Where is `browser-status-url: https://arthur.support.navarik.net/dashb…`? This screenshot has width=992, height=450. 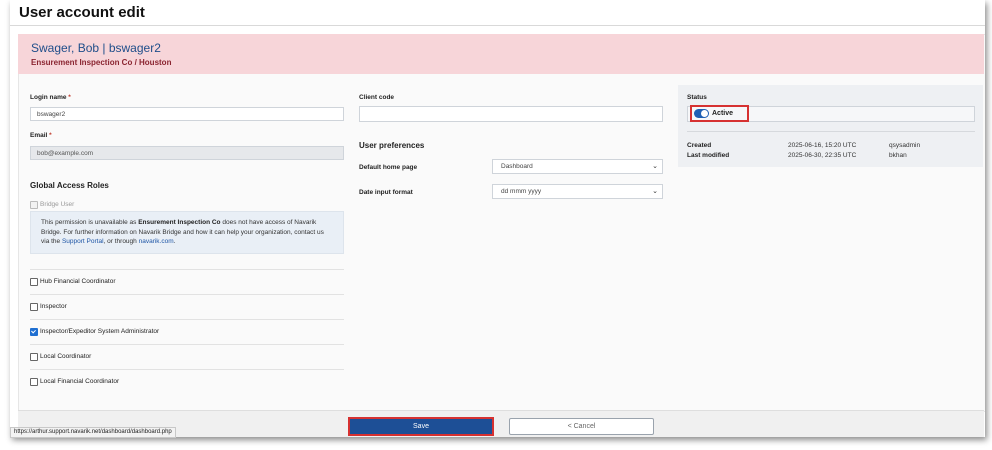
browser-status-url: https://arthur.support.navarik.net/dashb… is located at coordinates (93, 432).